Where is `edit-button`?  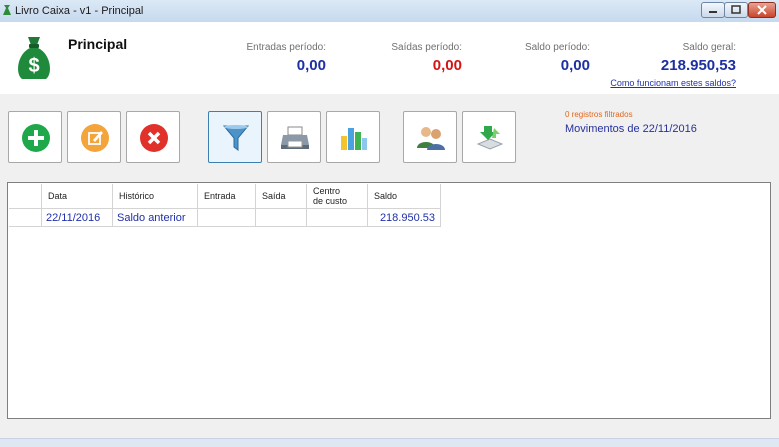 edit-button is located at coordinates (94, 137).